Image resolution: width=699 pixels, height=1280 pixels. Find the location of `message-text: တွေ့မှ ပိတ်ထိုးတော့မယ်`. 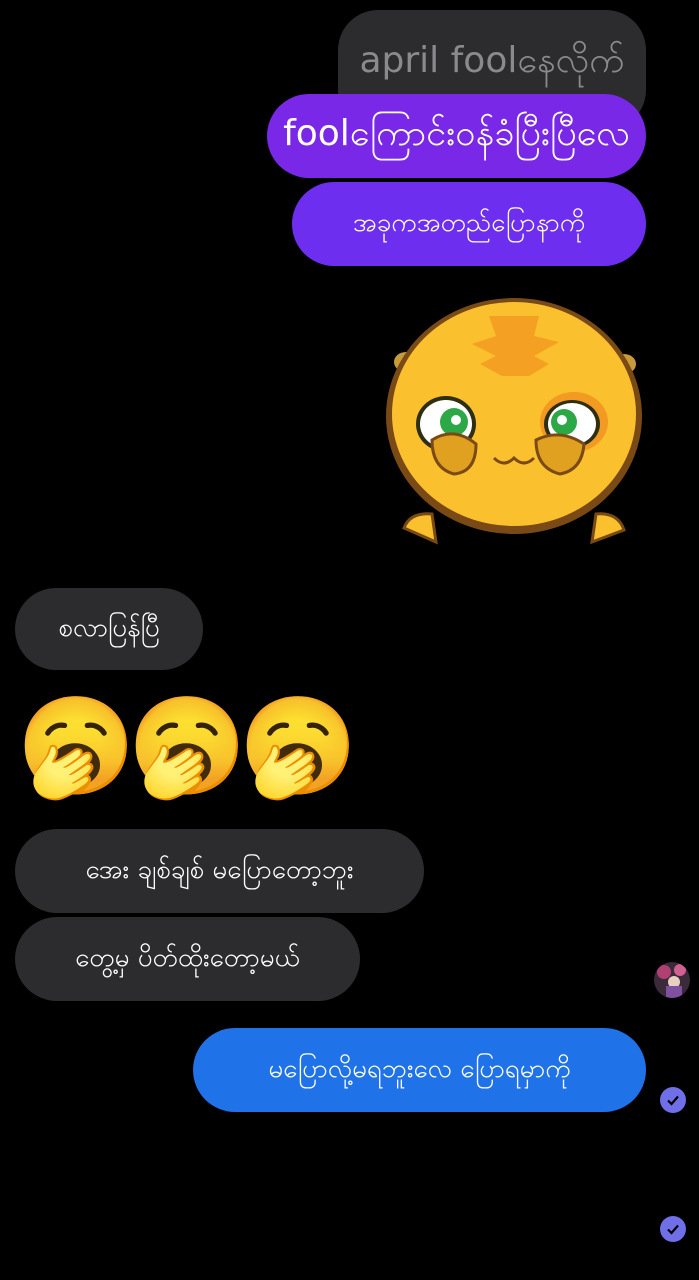

message-text: တွေ့မှ ပိတ်ထိုးတော့မယ် is located at coordinates (187, 957).